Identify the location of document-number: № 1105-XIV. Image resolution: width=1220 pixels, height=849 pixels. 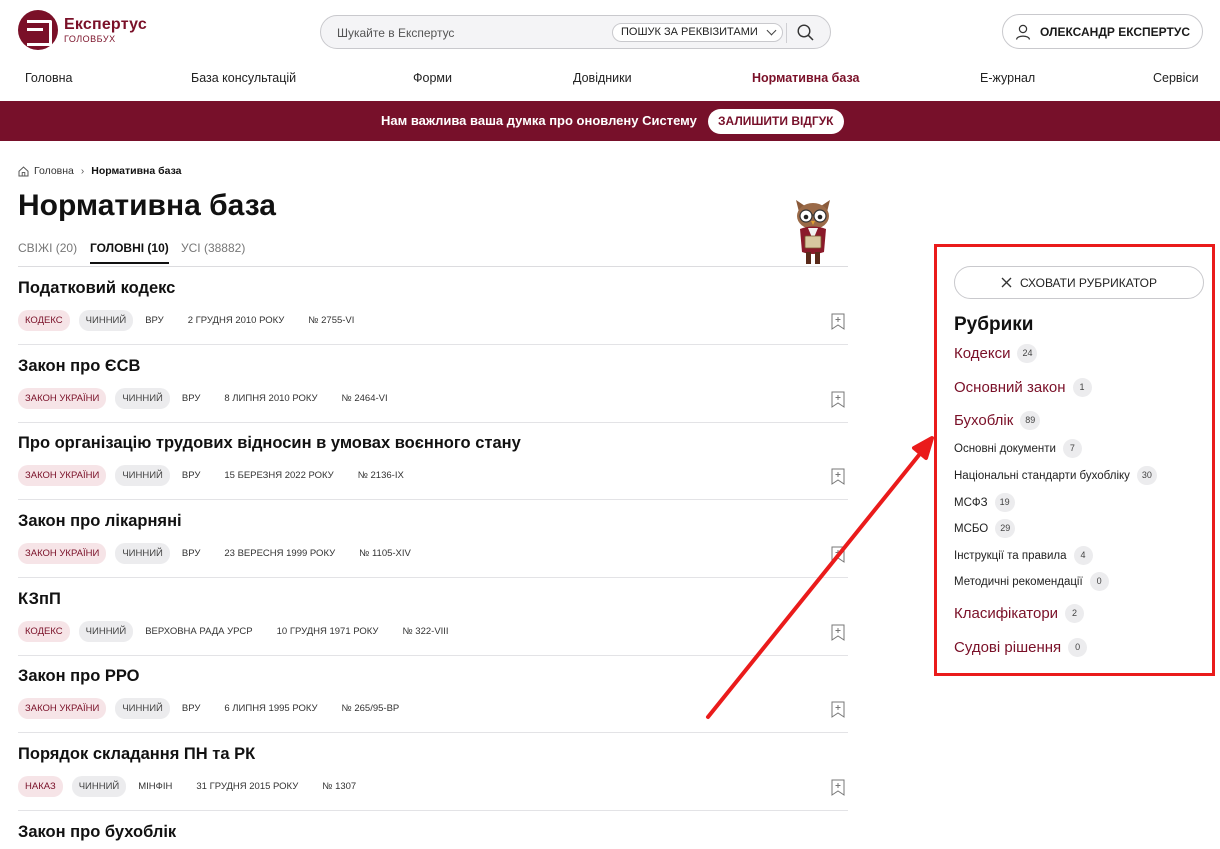
(385, 553).